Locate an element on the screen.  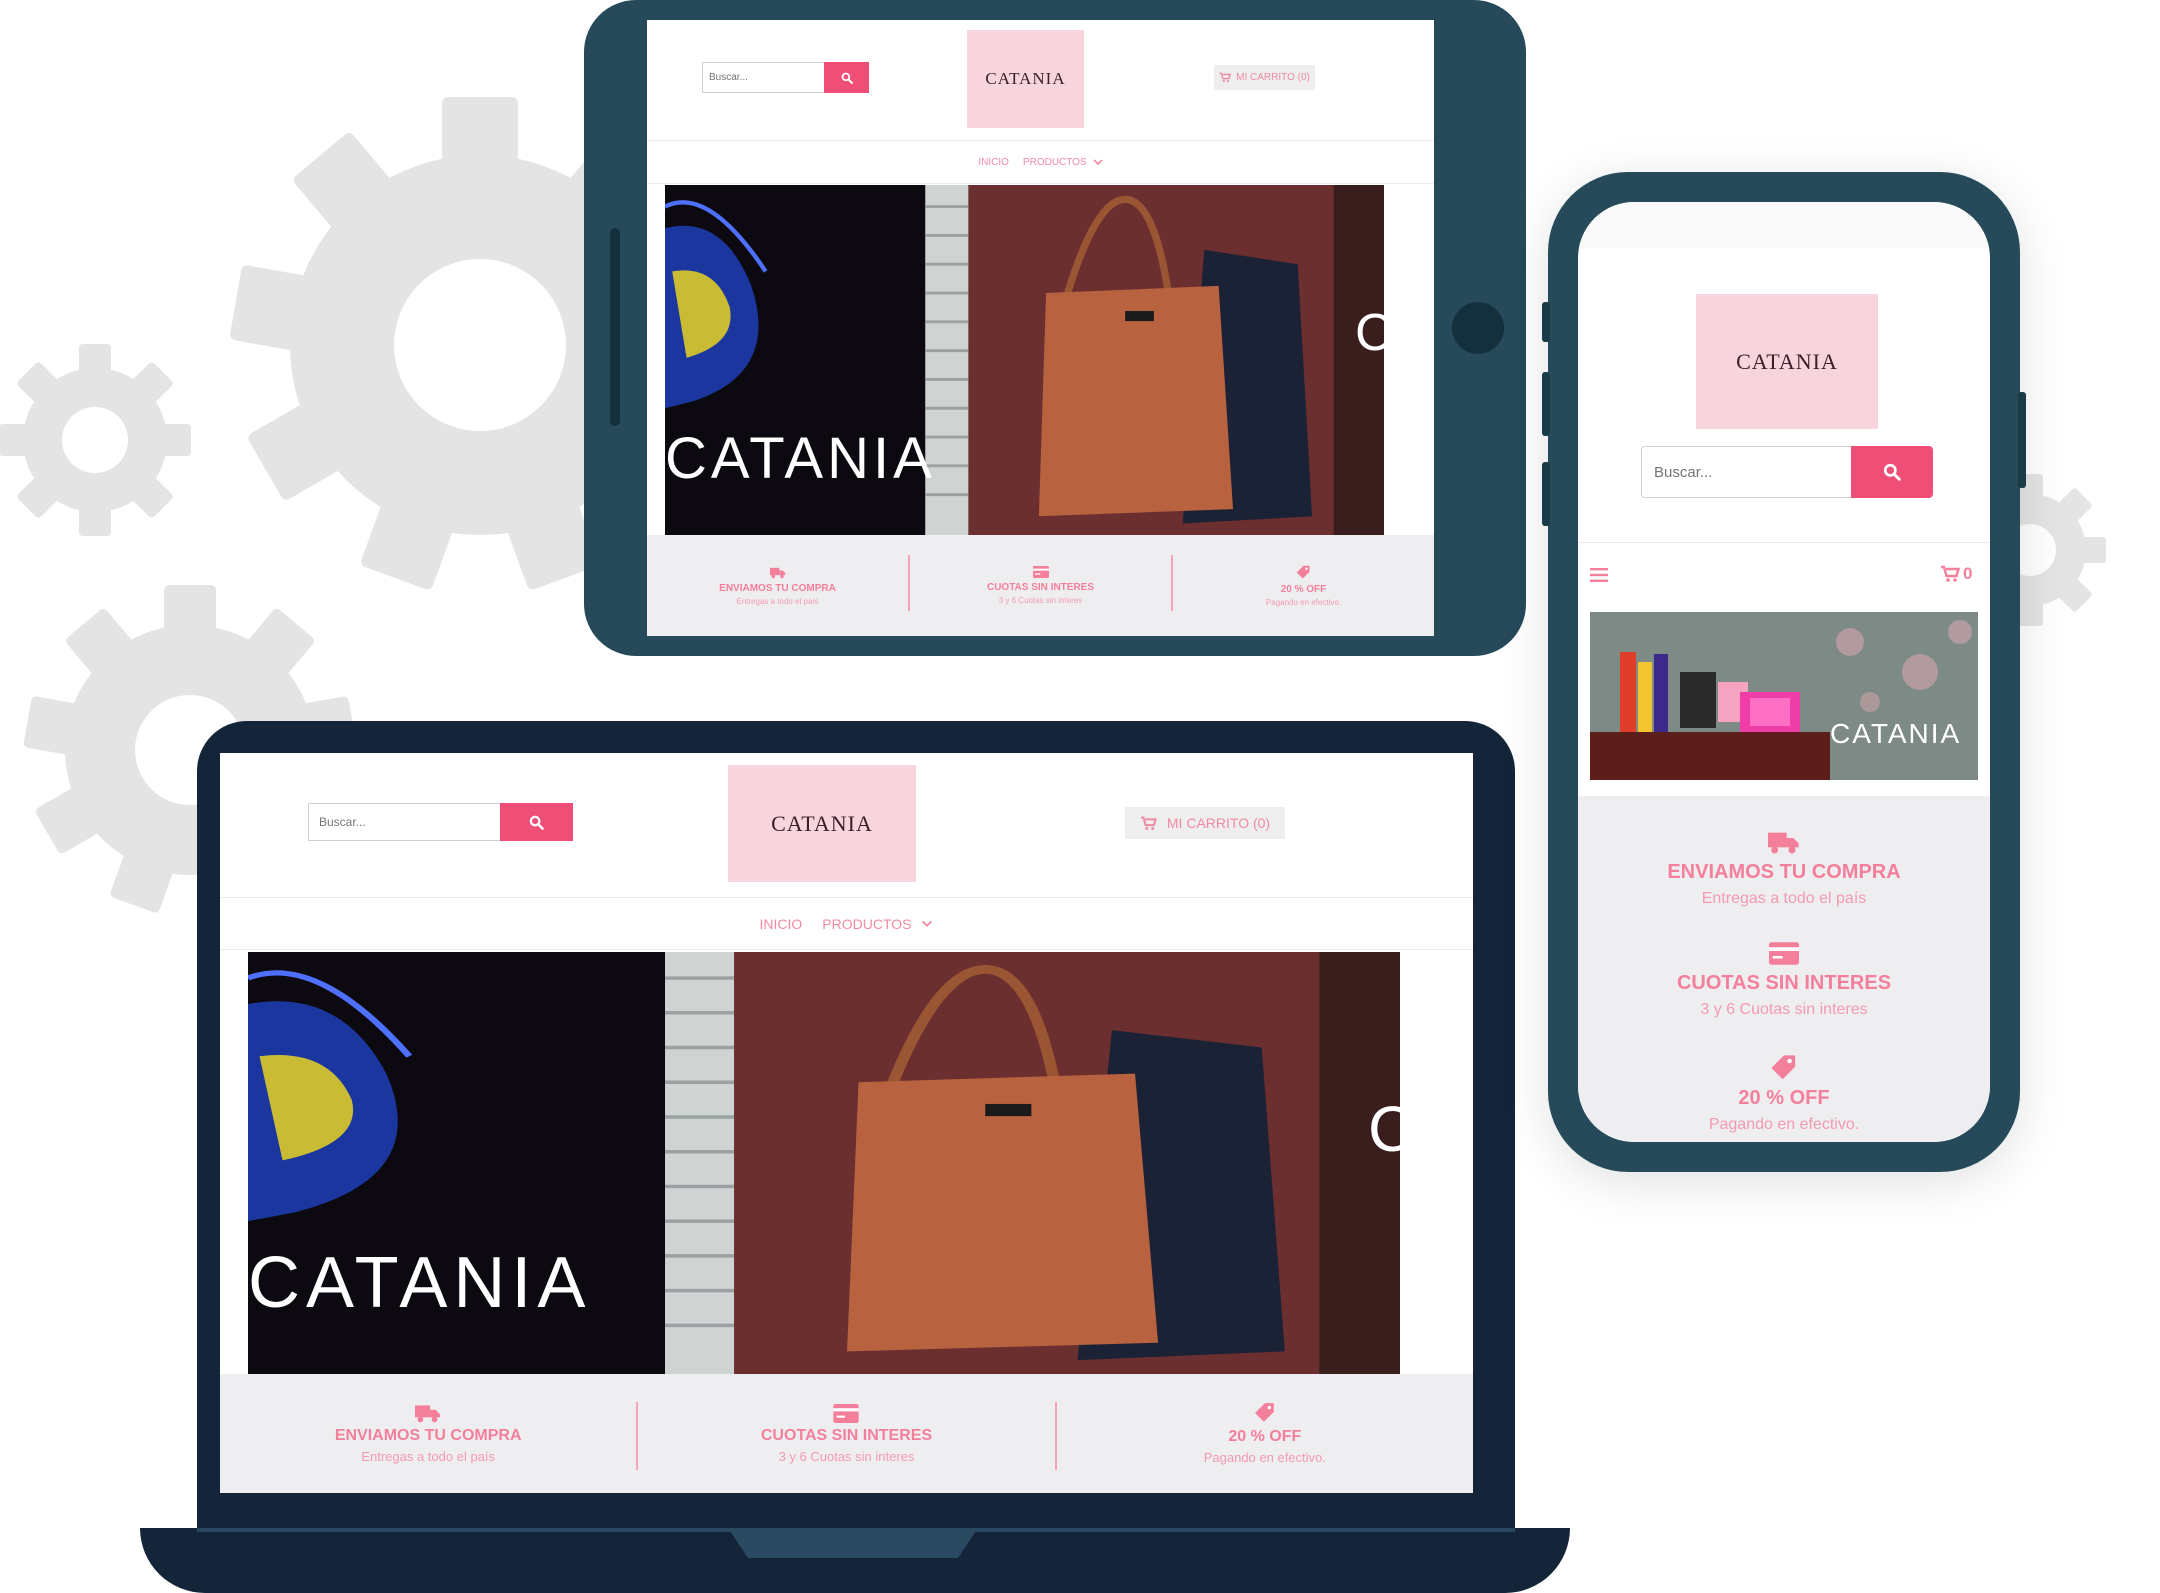
mobile-hero-banner: CATANIA is located at coordinates (1784, 696).